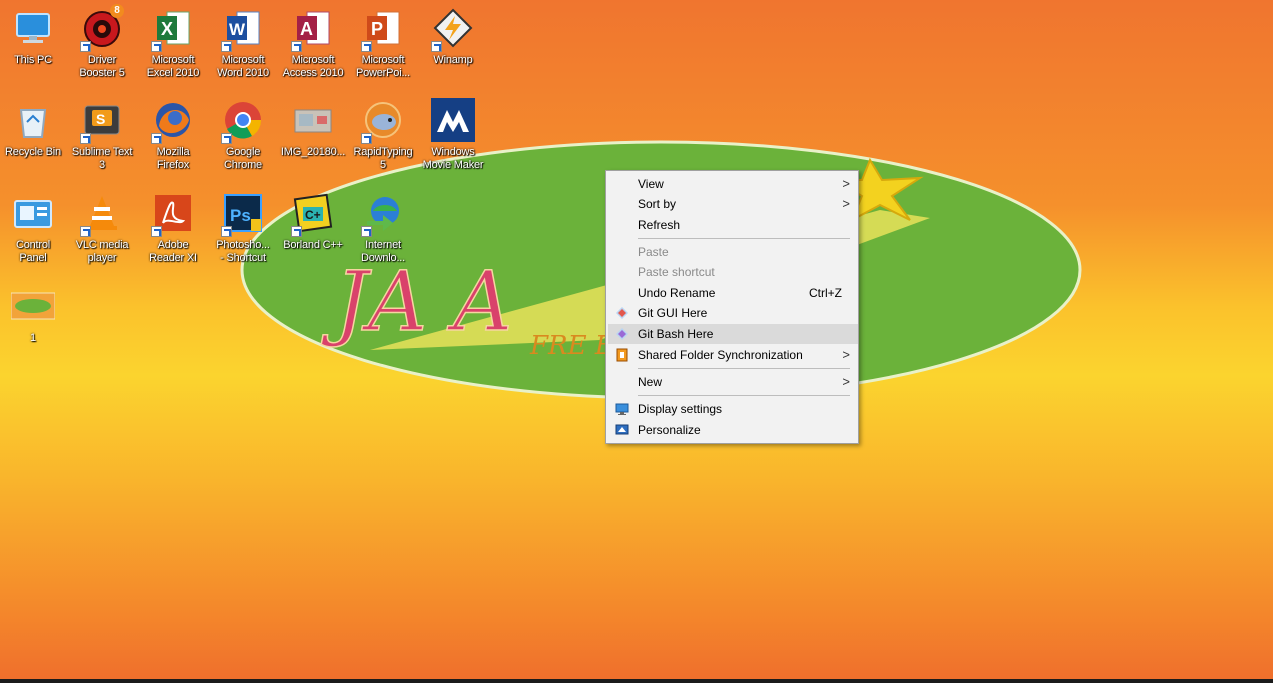  I want to click on svg-text: Ps, so click(240, 215).